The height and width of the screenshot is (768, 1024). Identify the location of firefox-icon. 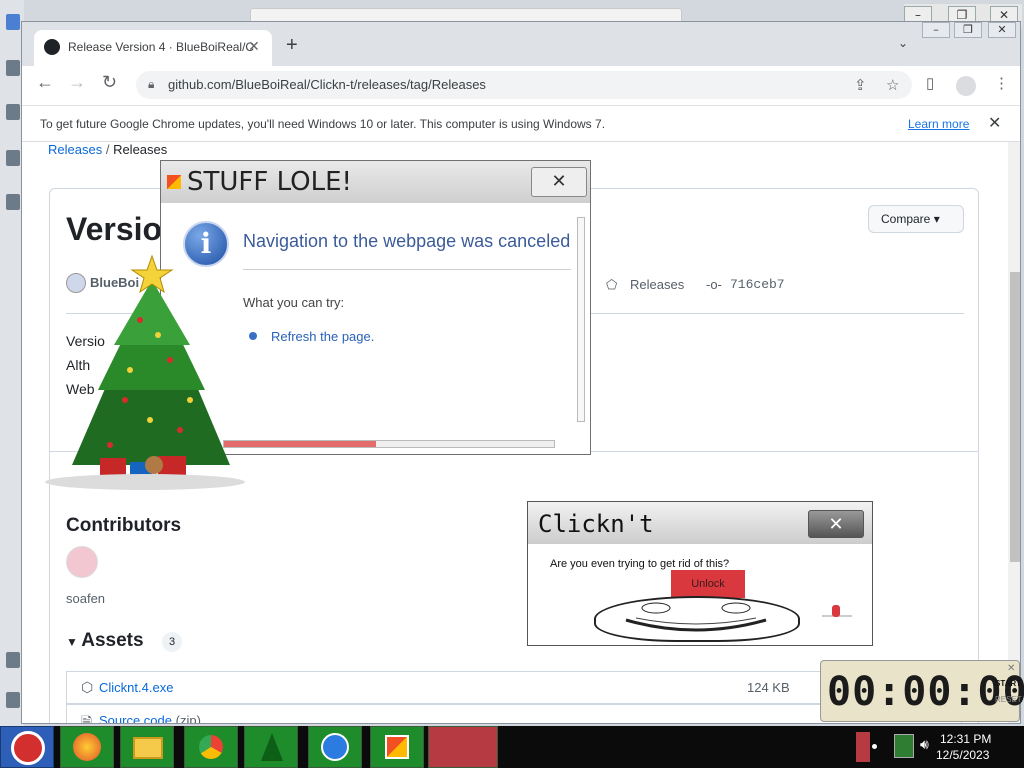
(87, 747).